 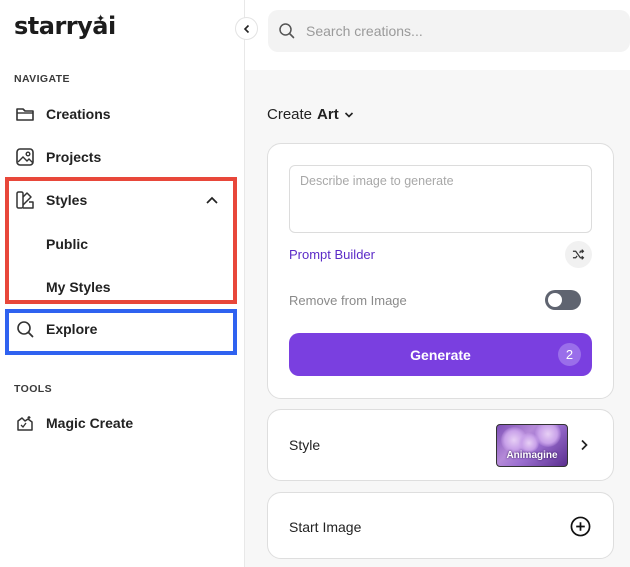 What do you see at coordinates (348, 300) in the screenshot?
I see `remove-from-image-label: Remove from Image` at bounding box center [348, 300].